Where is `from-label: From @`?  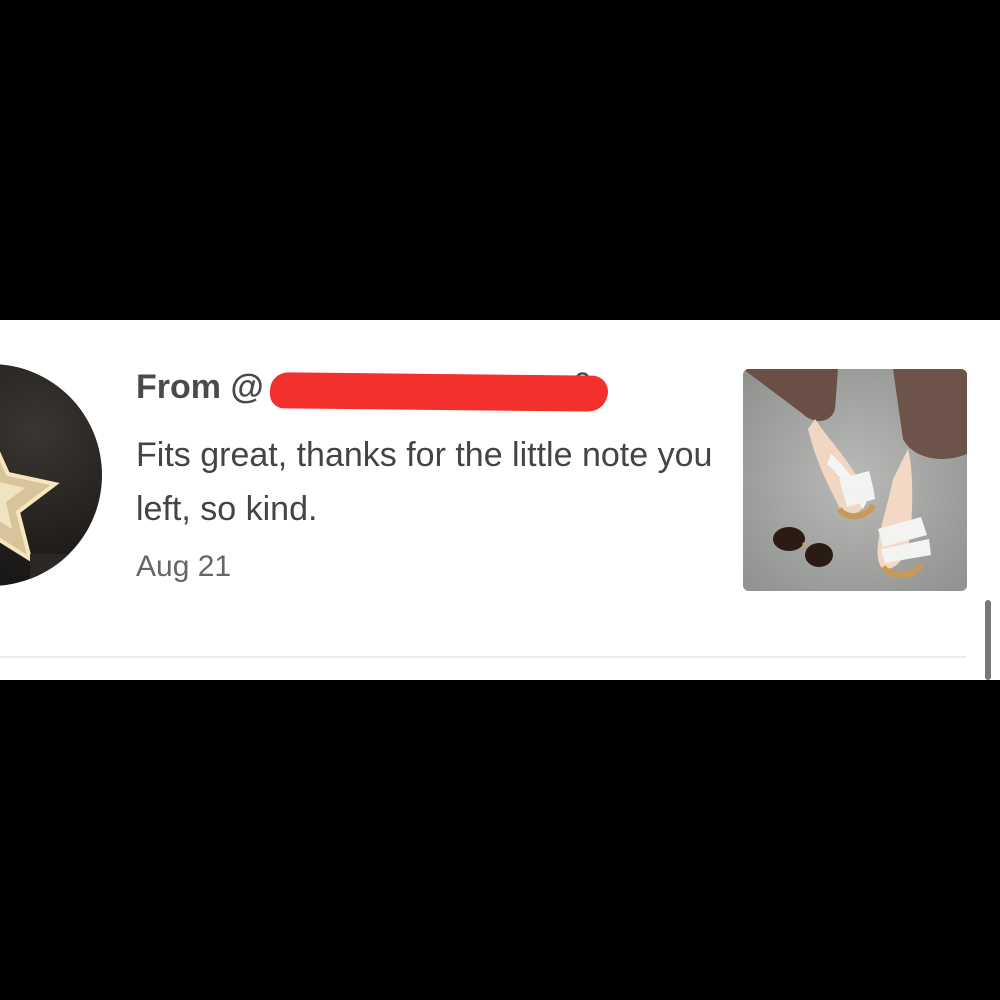
from-label: From @ is located at coordinates (200, 387).